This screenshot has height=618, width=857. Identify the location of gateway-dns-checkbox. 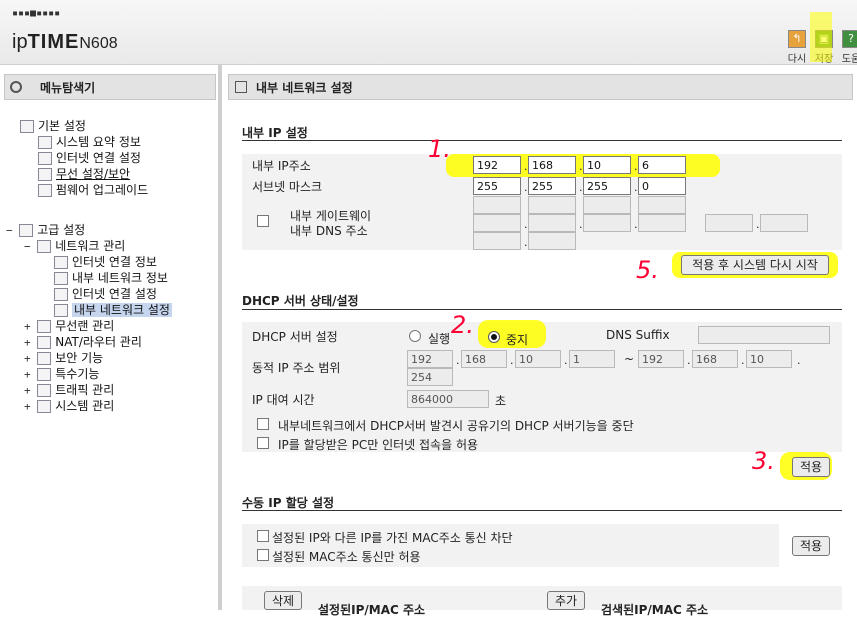
(263, 221).